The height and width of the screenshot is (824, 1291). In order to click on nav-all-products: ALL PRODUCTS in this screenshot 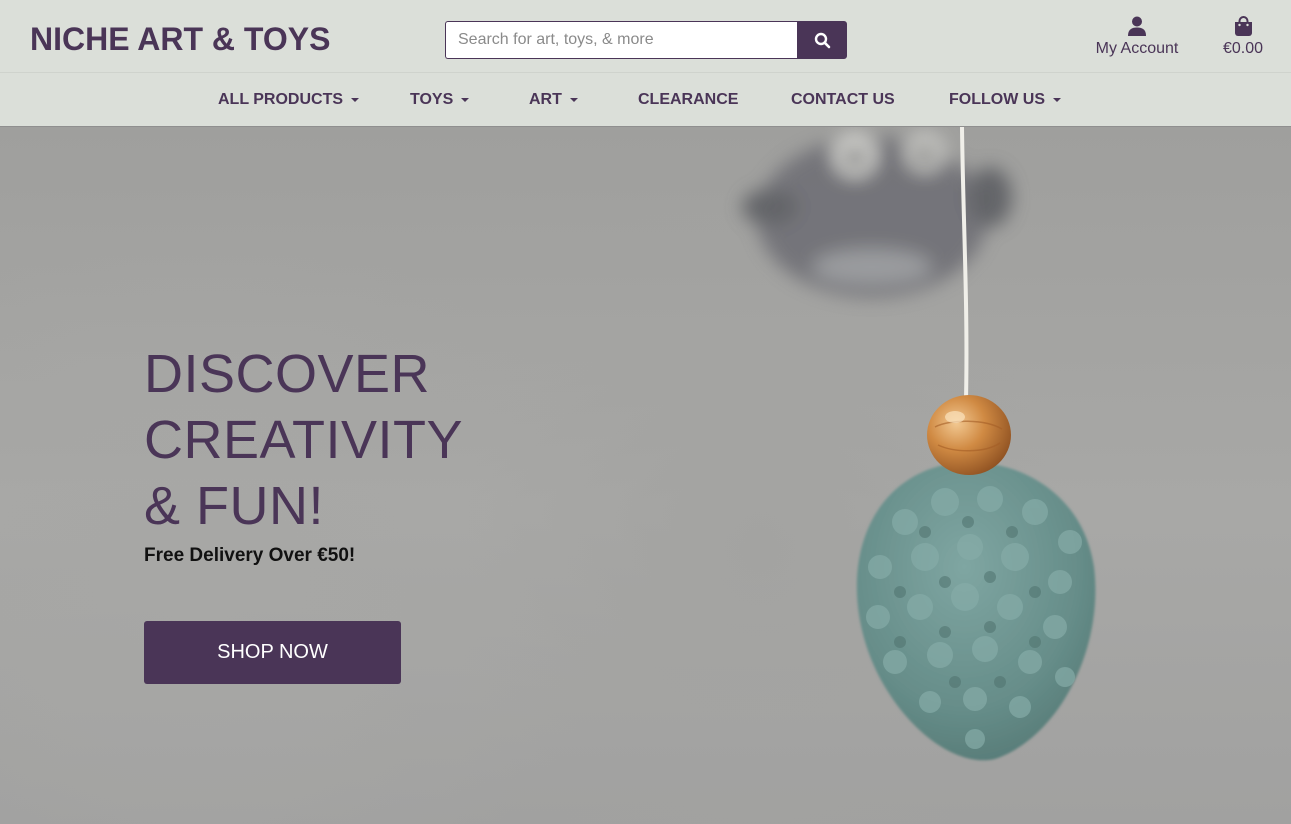, I will do `click(289, 99)`.